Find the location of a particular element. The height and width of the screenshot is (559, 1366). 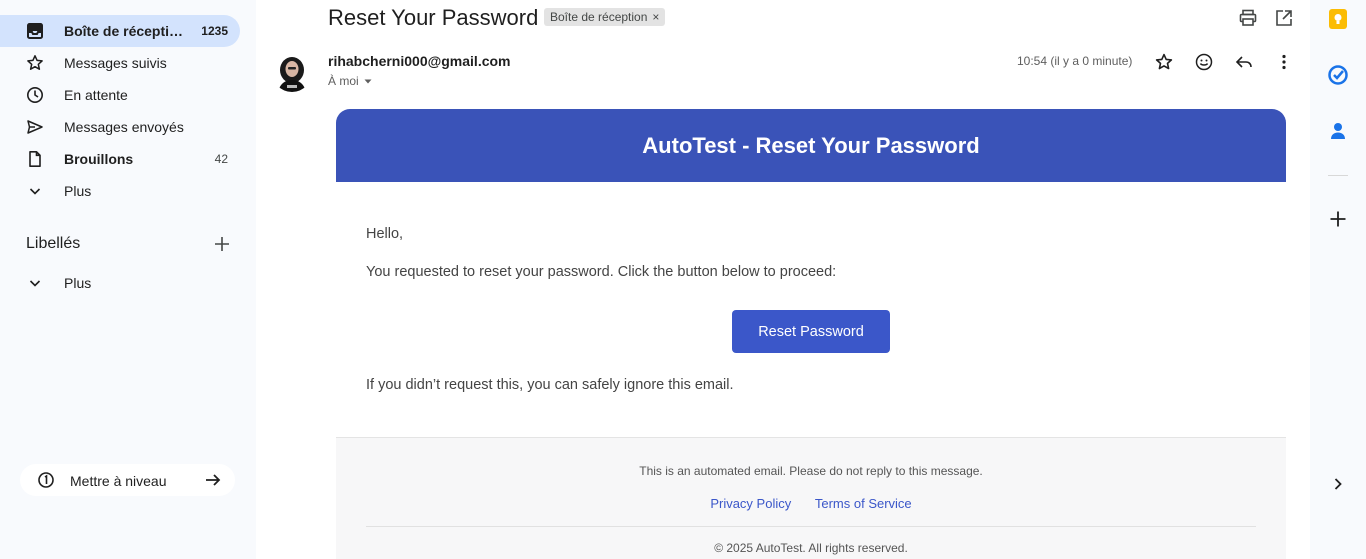

recipient-label: À moi is located at coordinates (343, 81).